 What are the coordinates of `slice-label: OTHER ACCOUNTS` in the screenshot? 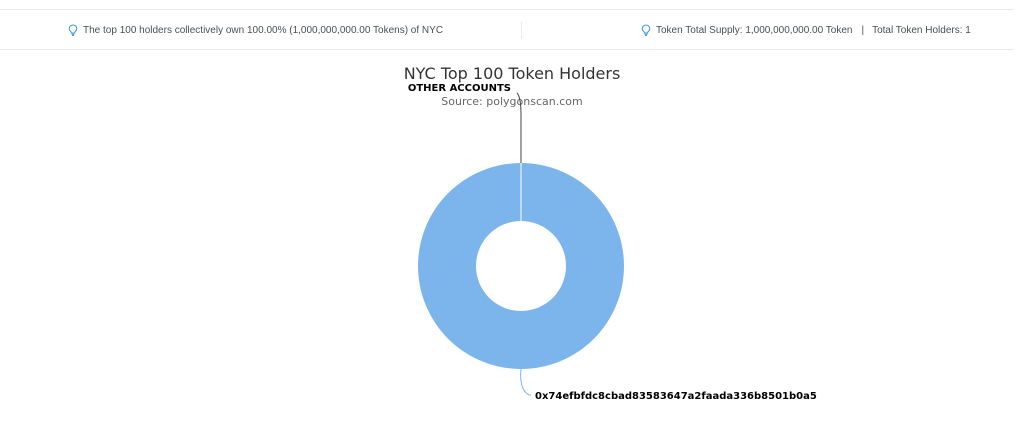 It's located at (459, 88).